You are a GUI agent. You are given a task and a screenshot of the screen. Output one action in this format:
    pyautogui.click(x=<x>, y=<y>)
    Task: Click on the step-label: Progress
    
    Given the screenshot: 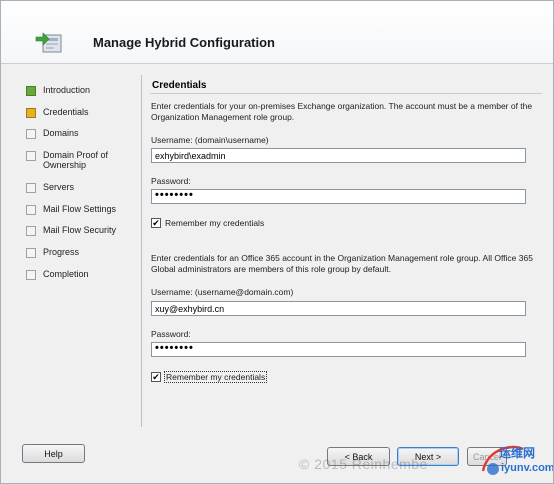 What is the action you would take?
    pyautogui.click(x=61, y=252)
    